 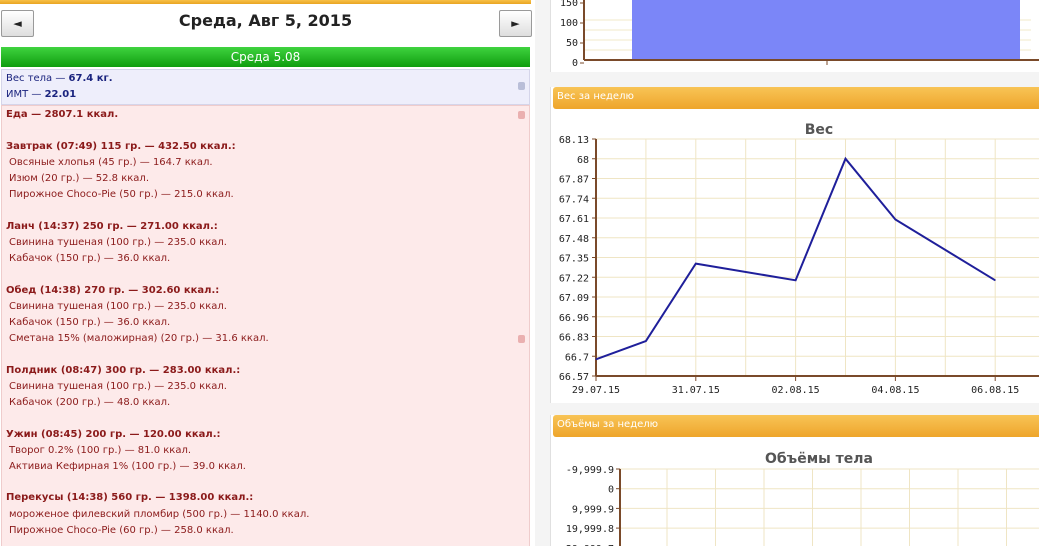 I want to click on y-tick-label: 67.22, so click(x=574, y=278).